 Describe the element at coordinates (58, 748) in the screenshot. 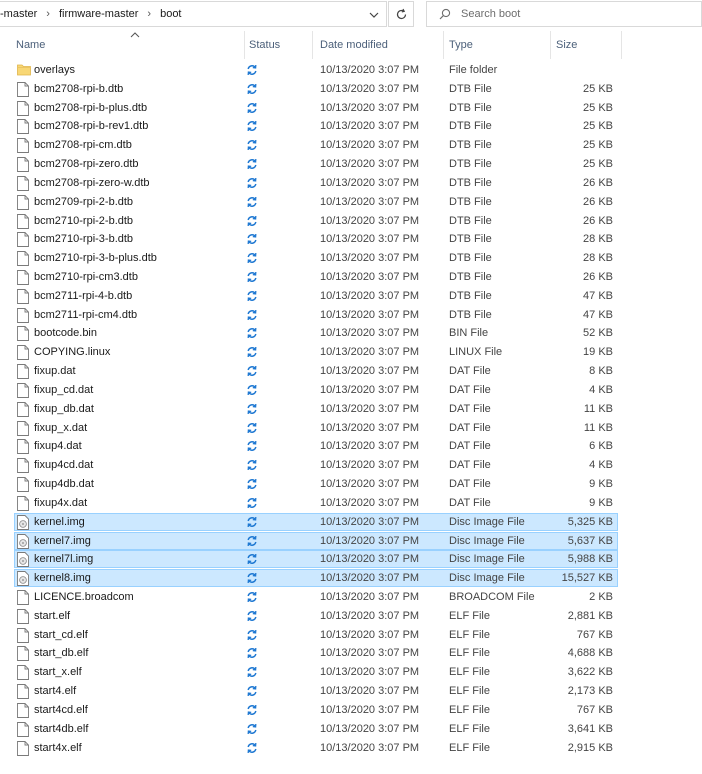

I see `file-name: start4x.elf` at that location.